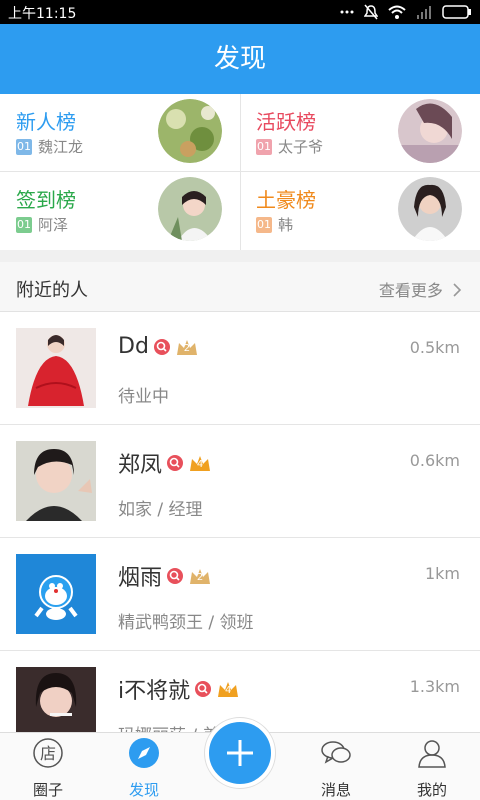 The height and width of the screenshot is (800, 480). Describe the element at coordinates (432, 754) in the screenshot. I see `person-icon` at that location.